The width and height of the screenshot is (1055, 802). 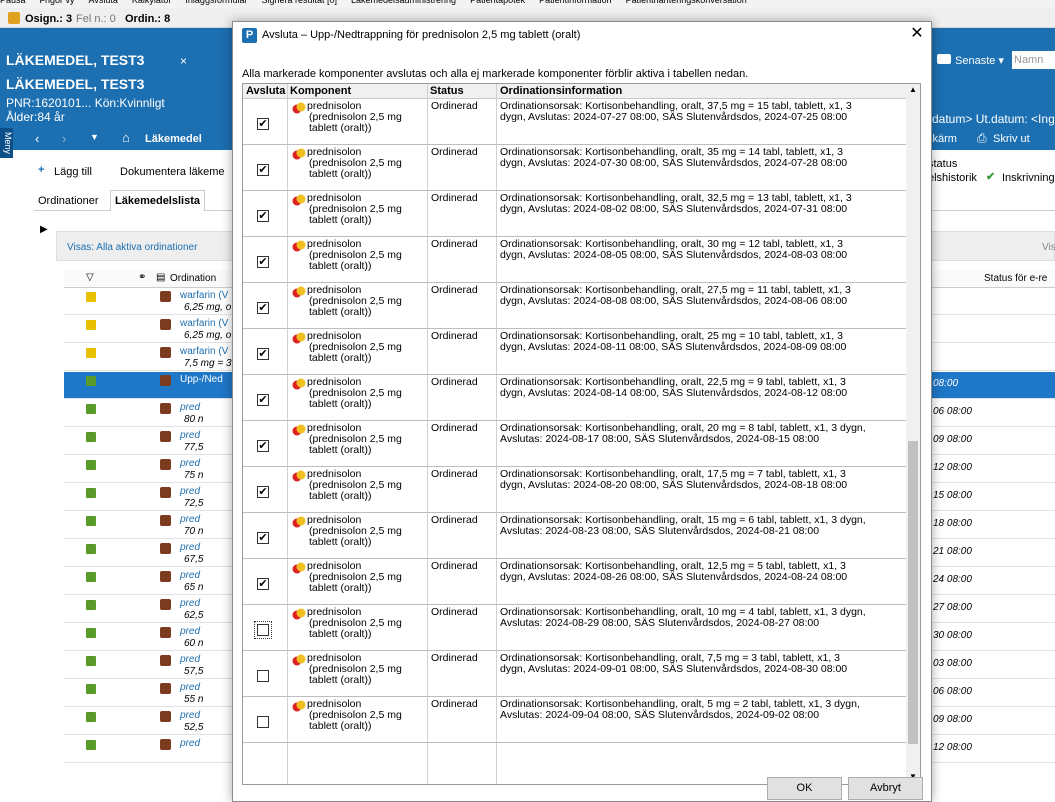 I want to click on forward-icon: ›, so click(x=64, y=138).